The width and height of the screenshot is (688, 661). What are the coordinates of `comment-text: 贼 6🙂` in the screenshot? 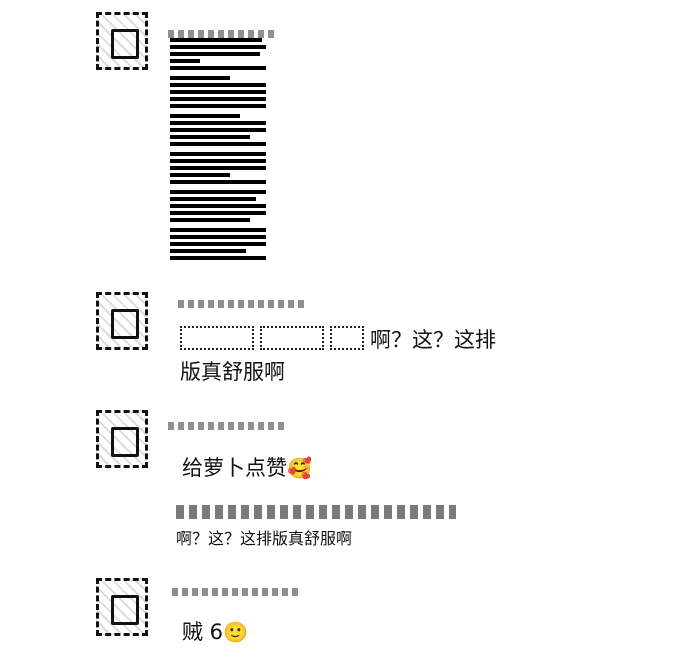 It's located at (215, 632).